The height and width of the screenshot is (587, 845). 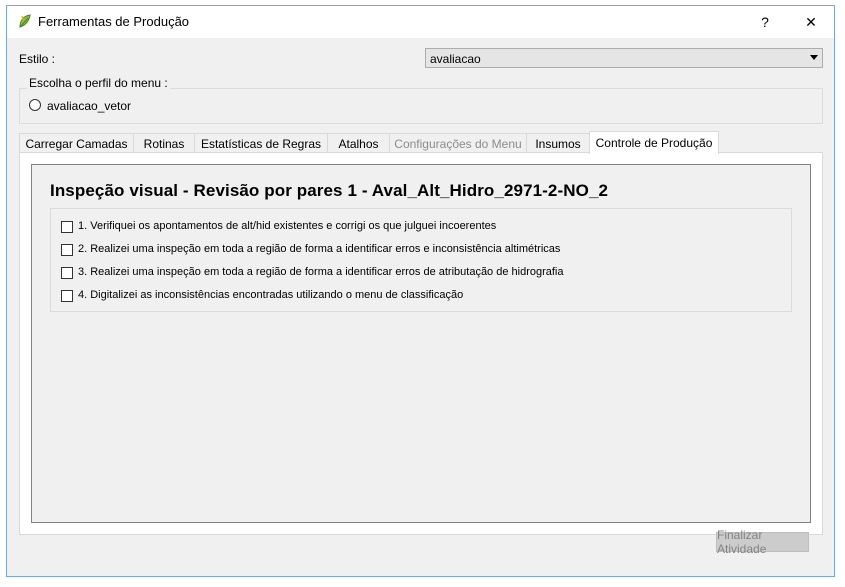 I want to click on tab-rotinas: Rotinas, so click(x=164, y=143).